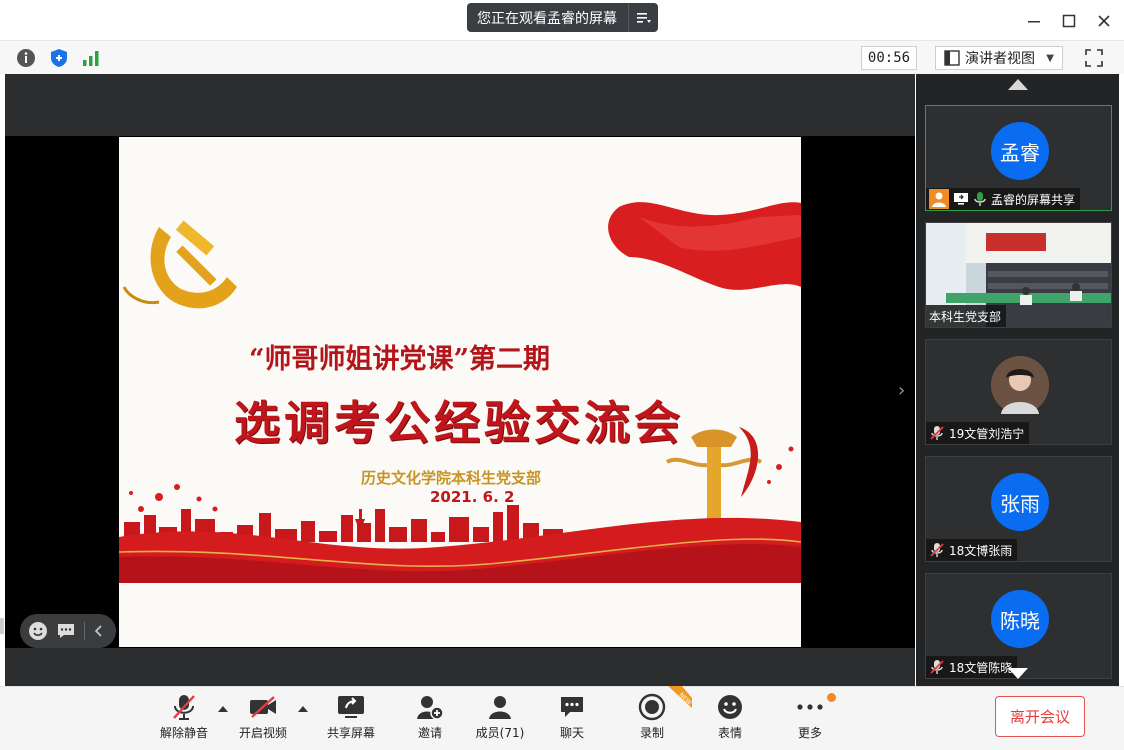 Image resolution: width=1124 pixels, height=750 pixels. What do you see at coordinates (643, 17) in the screenshot?
I see `banner-menu-icon` at bounding box center [643, 17].